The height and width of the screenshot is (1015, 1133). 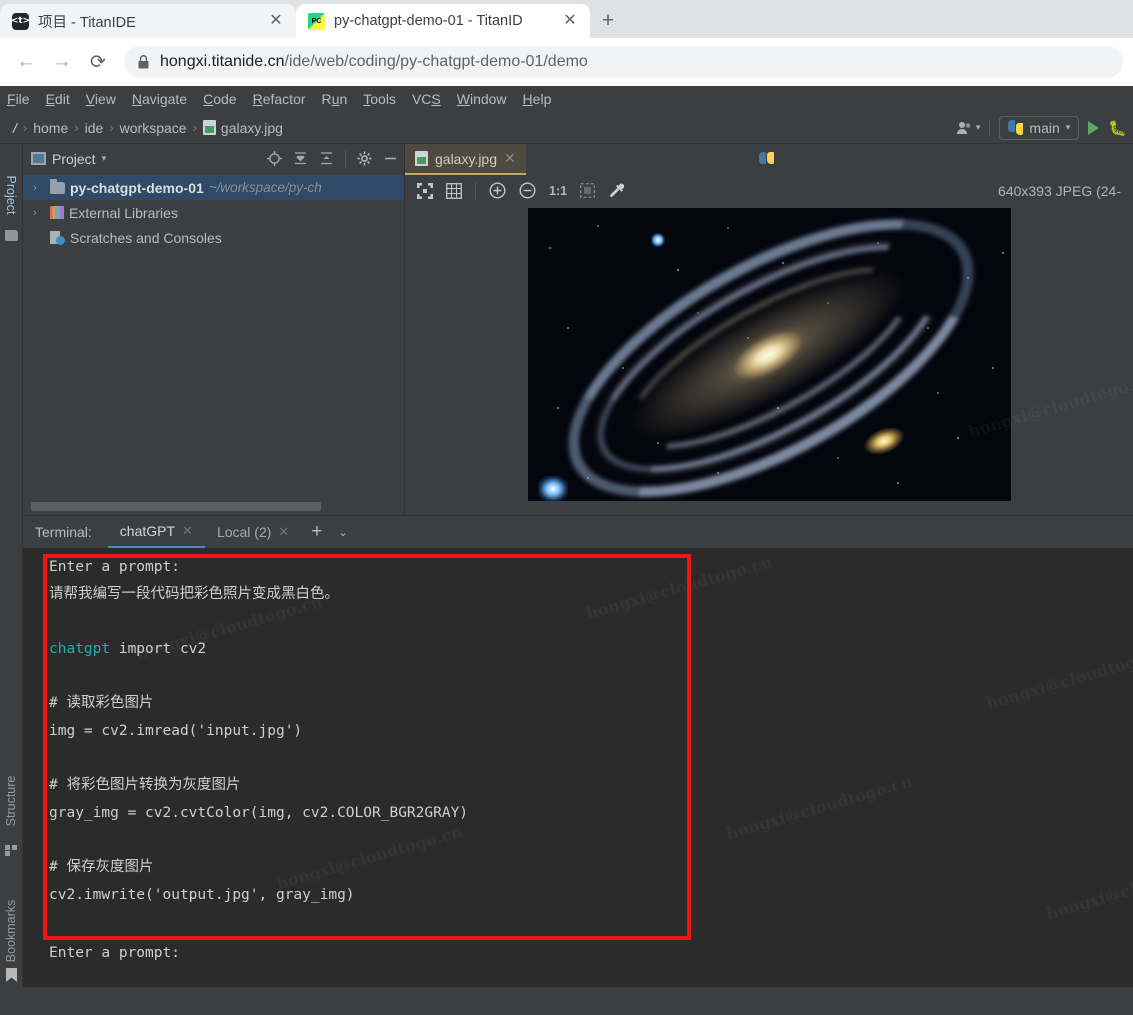 What do you see at coordinates (58, 99) in the screenshot?
I see `menu-edit: Edit` at bounding box center [58, 99].